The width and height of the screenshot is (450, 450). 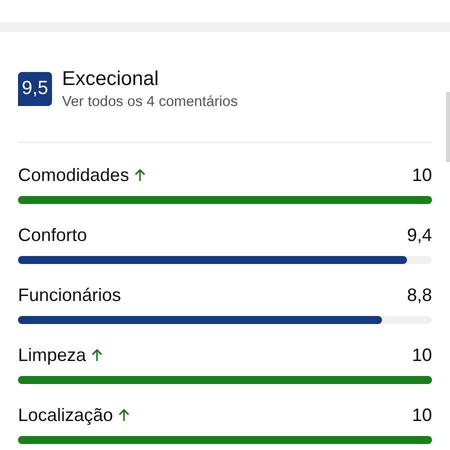 What do you see at coordinates (66, 415) in the screenshot?
I see `category-name: Localização` at bounding box center [66, 415].